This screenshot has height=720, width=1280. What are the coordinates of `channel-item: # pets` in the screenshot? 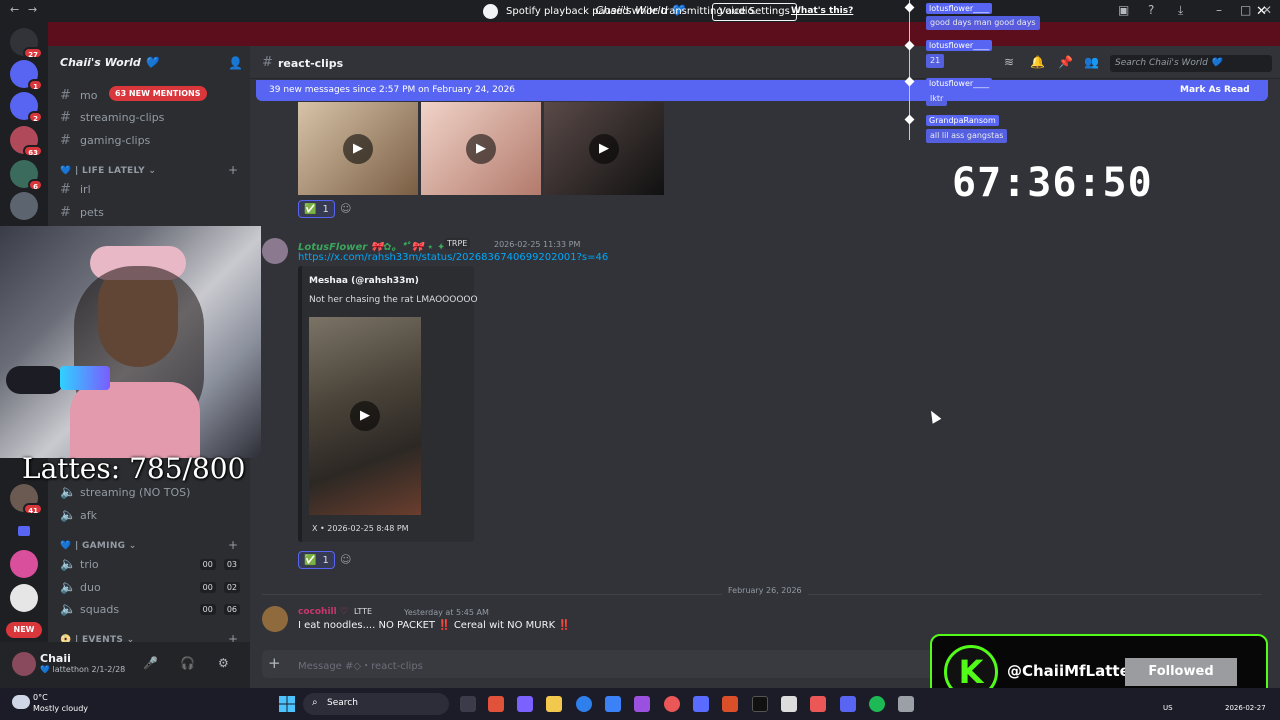 It's located at (82, 212).